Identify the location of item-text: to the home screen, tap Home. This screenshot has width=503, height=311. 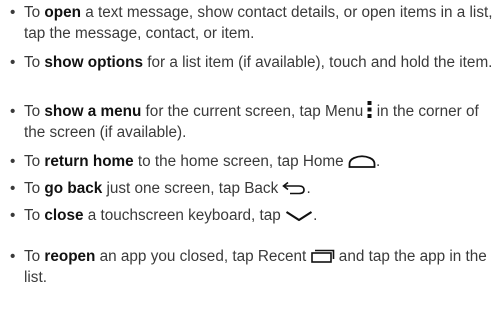
(238, 161).